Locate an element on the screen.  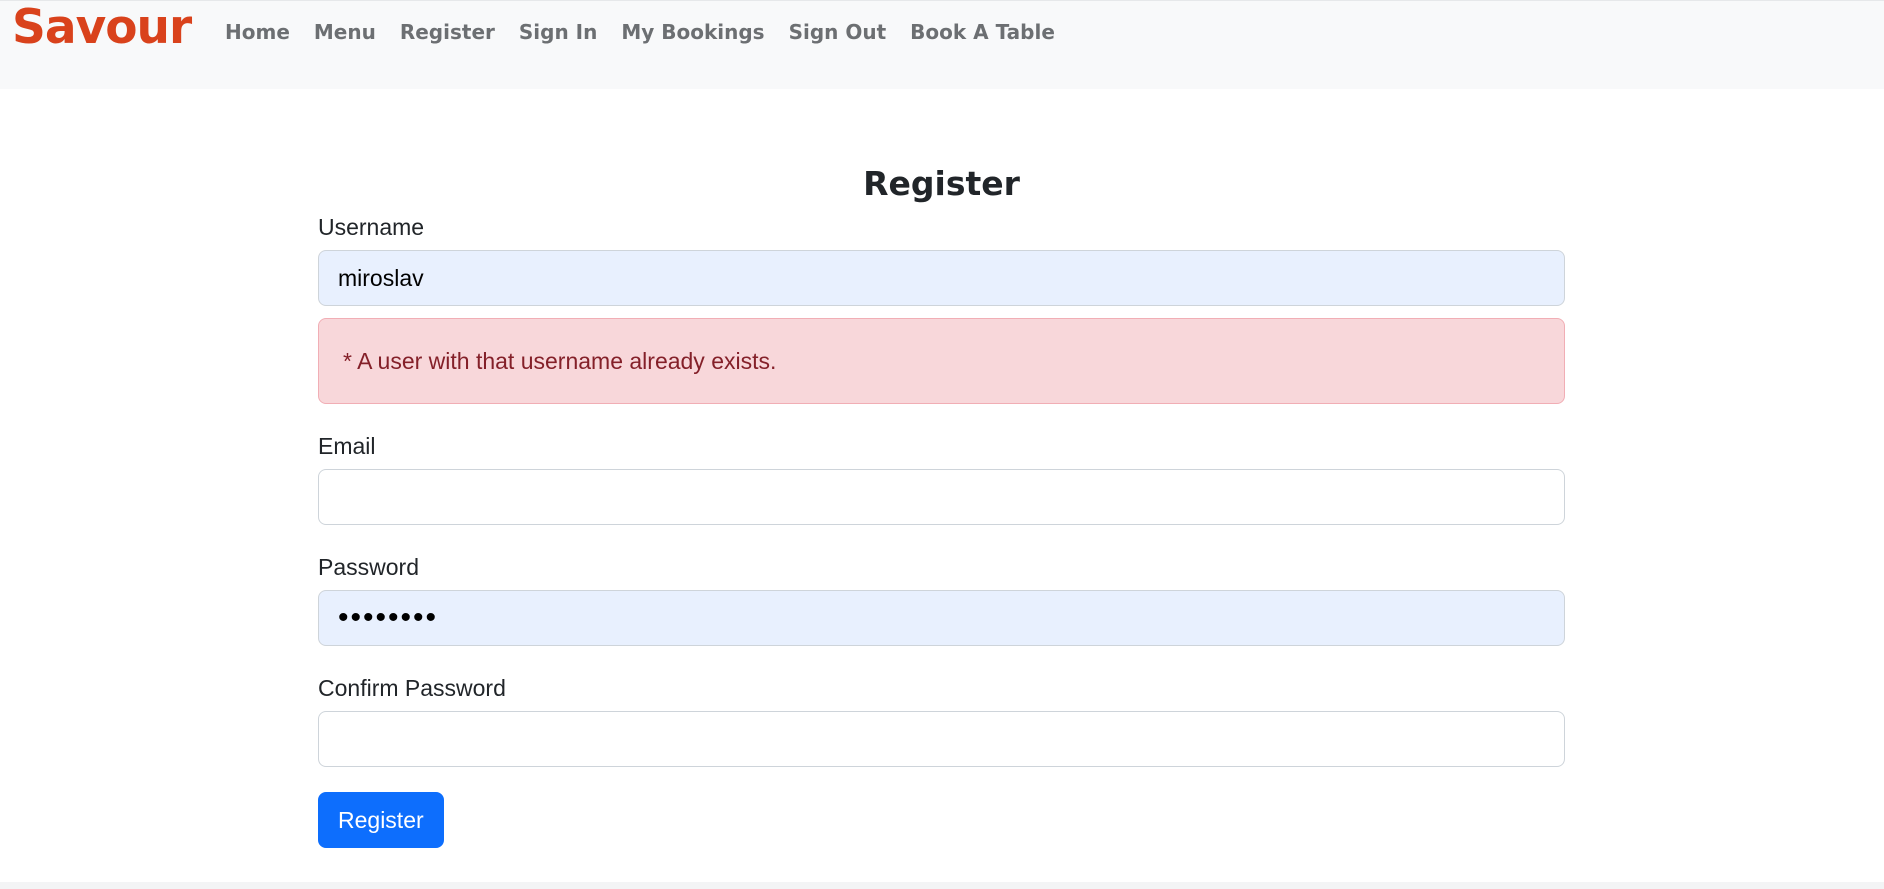
username-label: Username is located at coordinates (371, 227).